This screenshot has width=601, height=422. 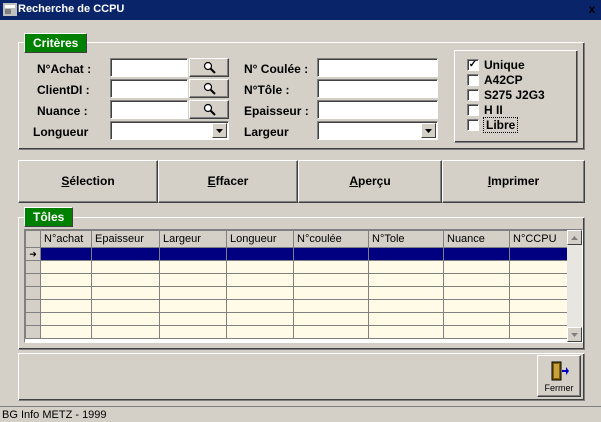 What do you see at coordinates (574, 334) in the screenshot?
I see `scroll-down-button` at bounding box center [574, 334].